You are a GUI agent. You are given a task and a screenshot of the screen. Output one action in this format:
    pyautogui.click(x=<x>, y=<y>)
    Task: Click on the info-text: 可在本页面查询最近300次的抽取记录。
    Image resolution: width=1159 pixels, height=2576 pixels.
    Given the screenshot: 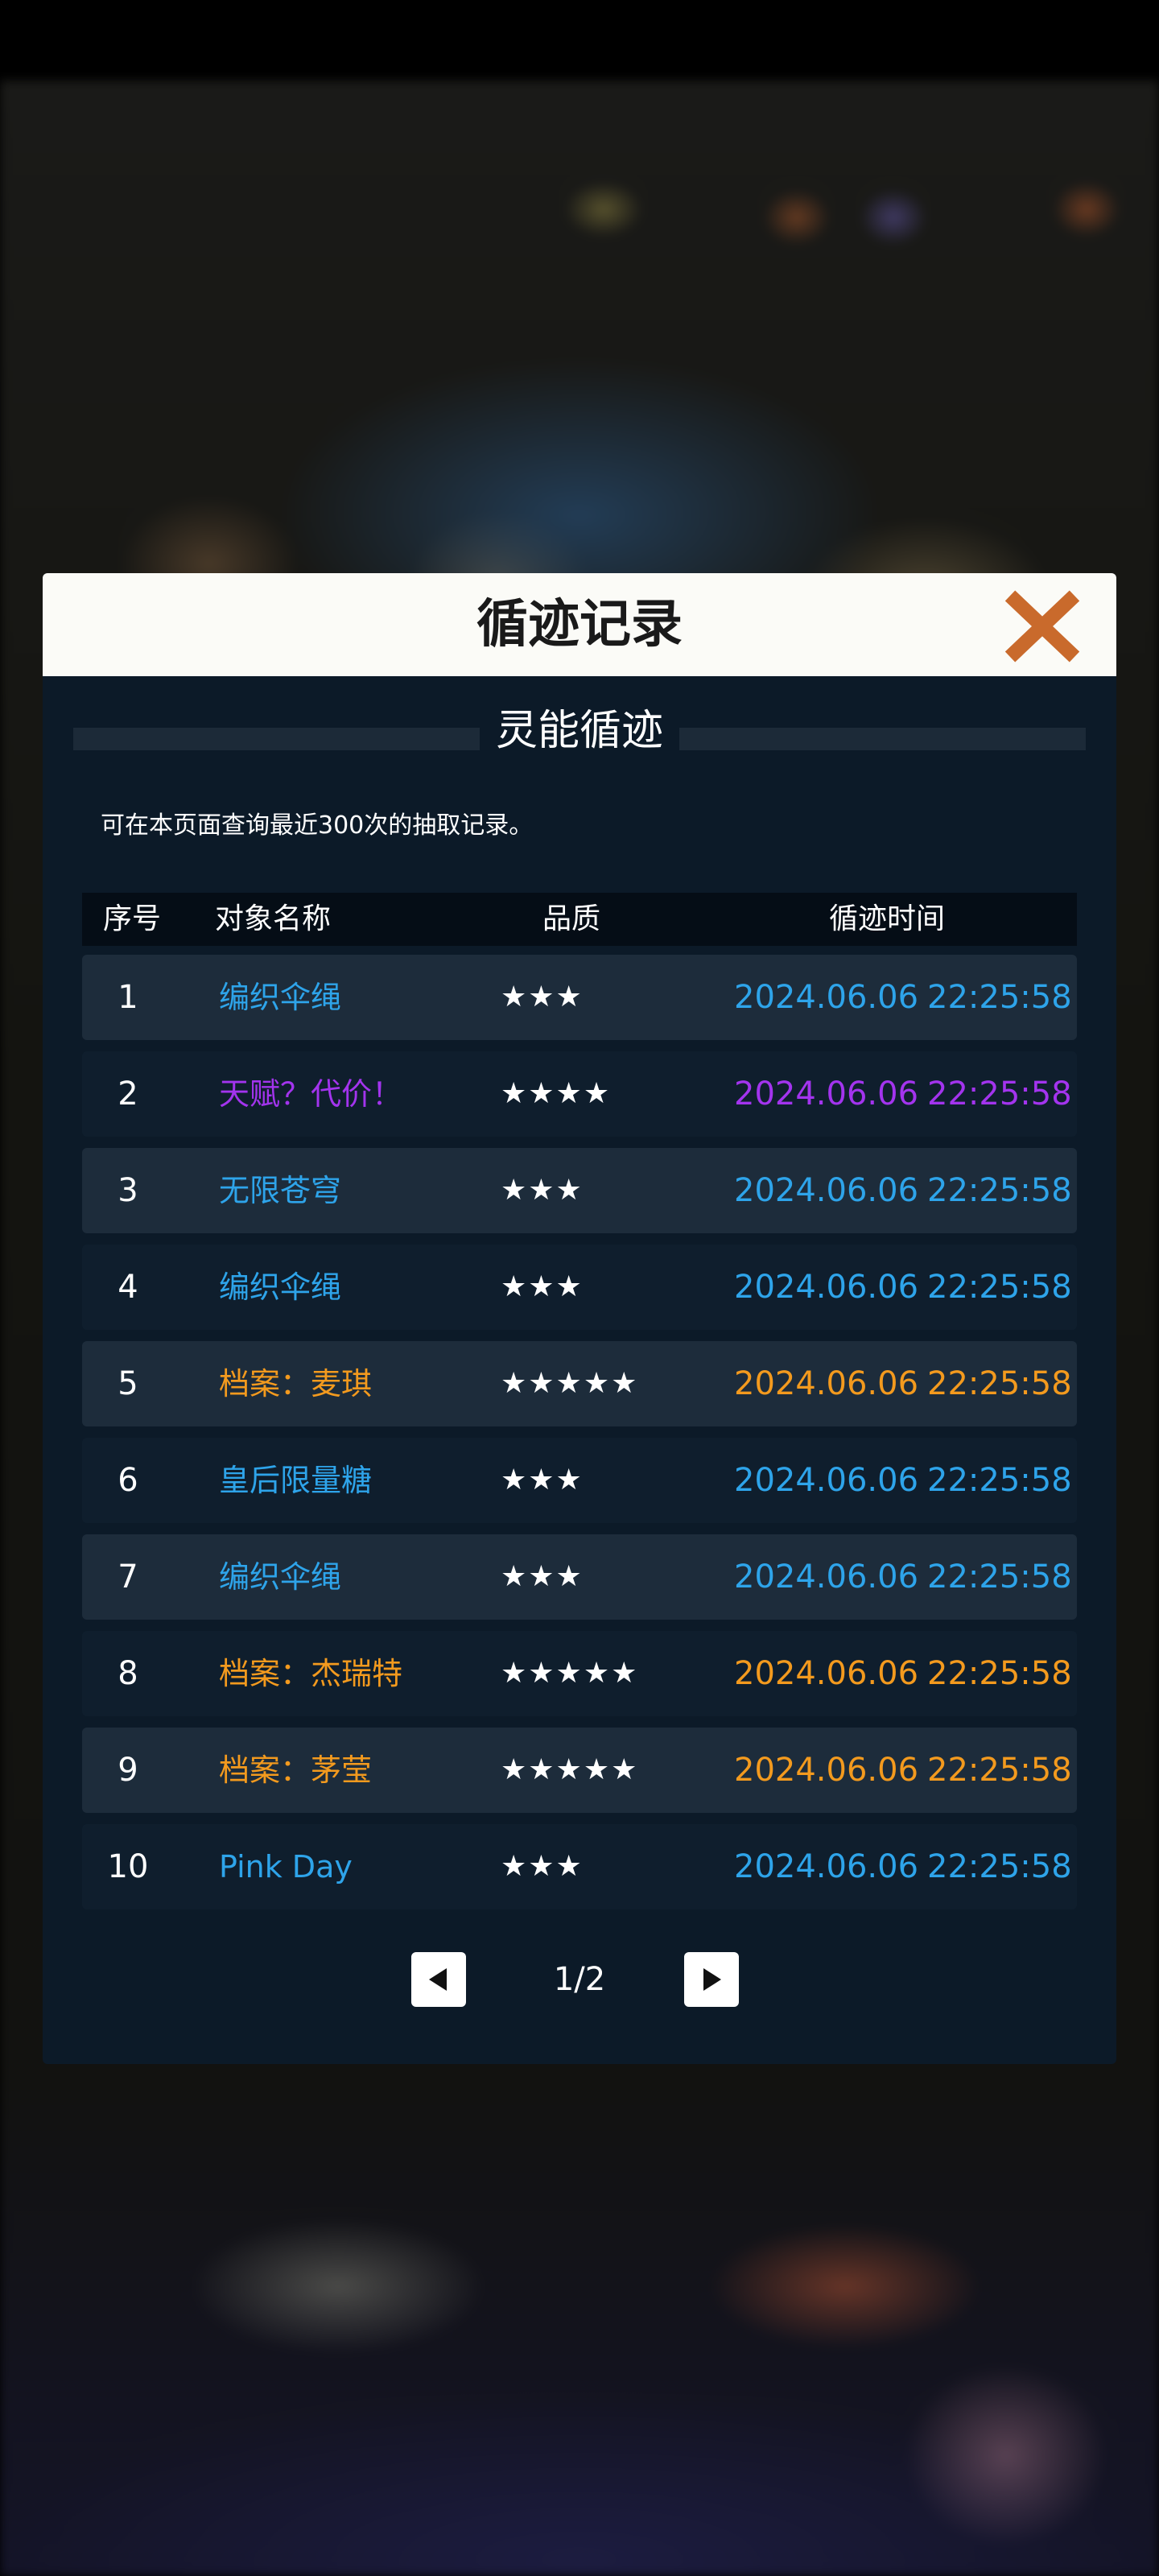 What is the action you would take?
    pyautogui.click(x=317, y=825)
    